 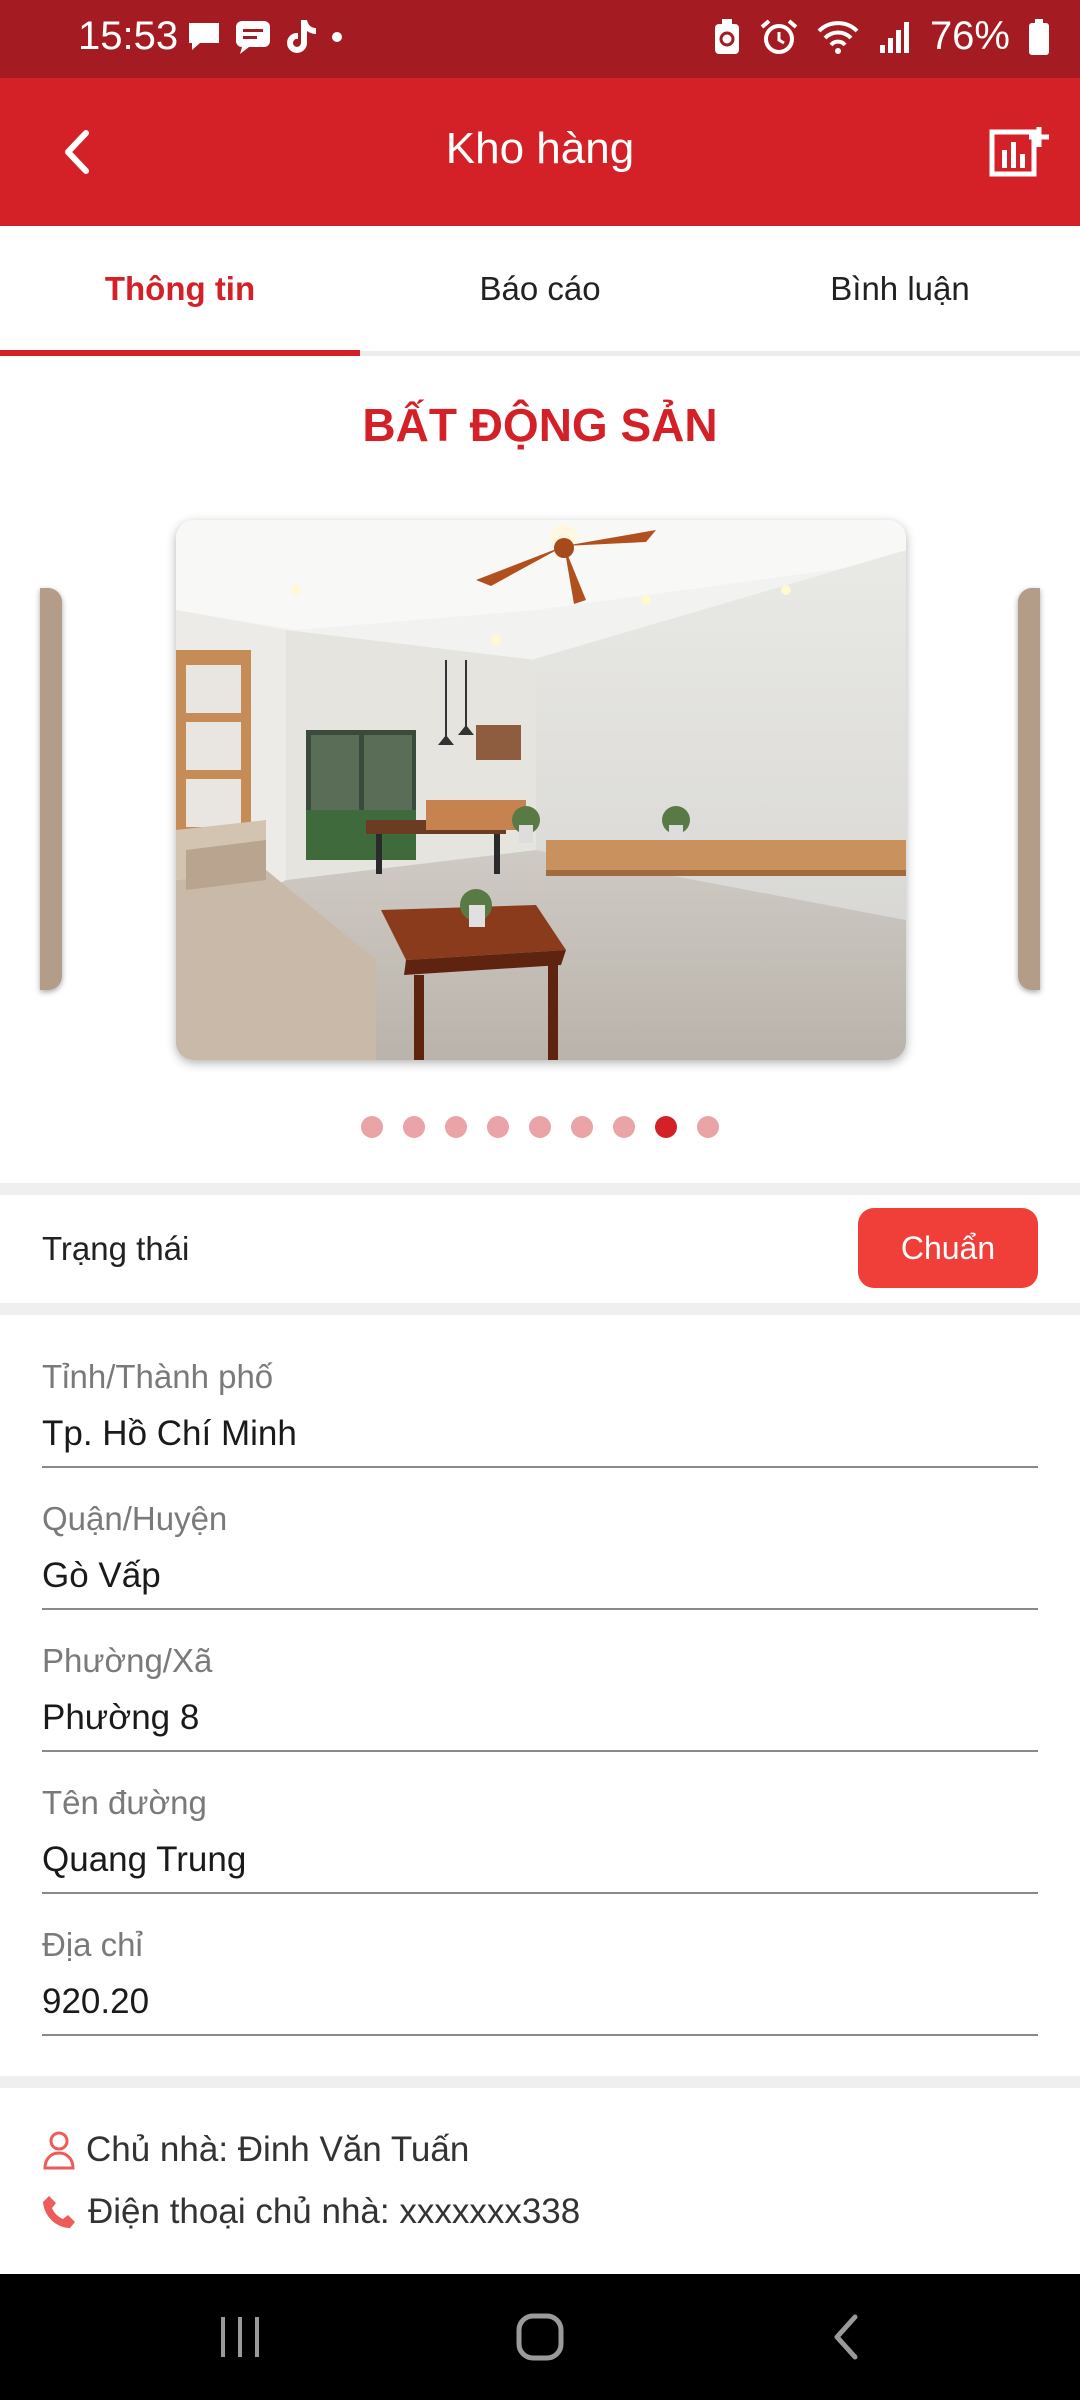 I want to click on status-row: Trạng thái Chuẩn, so click(x=540, y=1251).